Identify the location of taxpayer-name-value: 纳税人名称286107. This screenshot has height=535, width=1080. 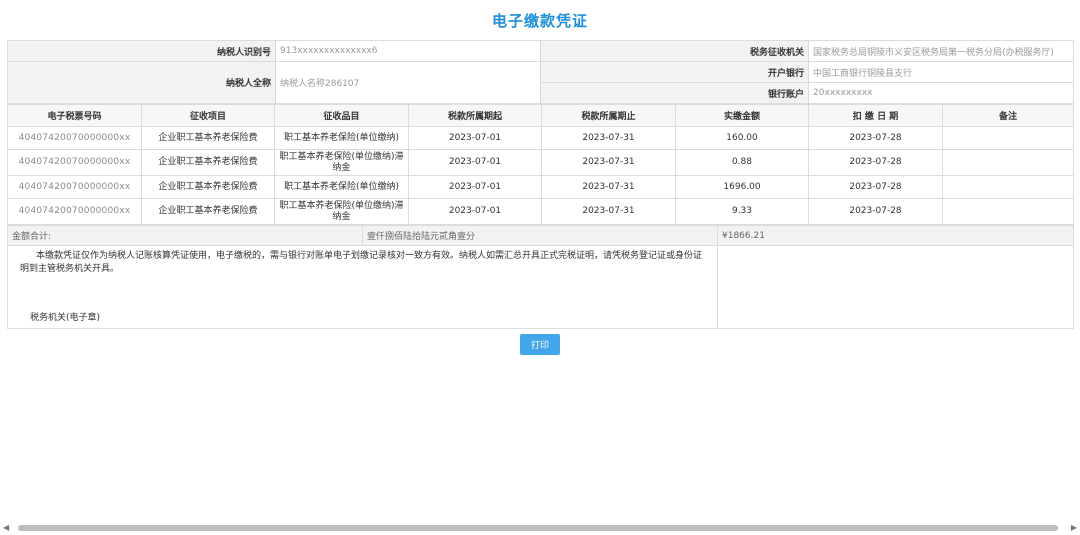
(408, 82).